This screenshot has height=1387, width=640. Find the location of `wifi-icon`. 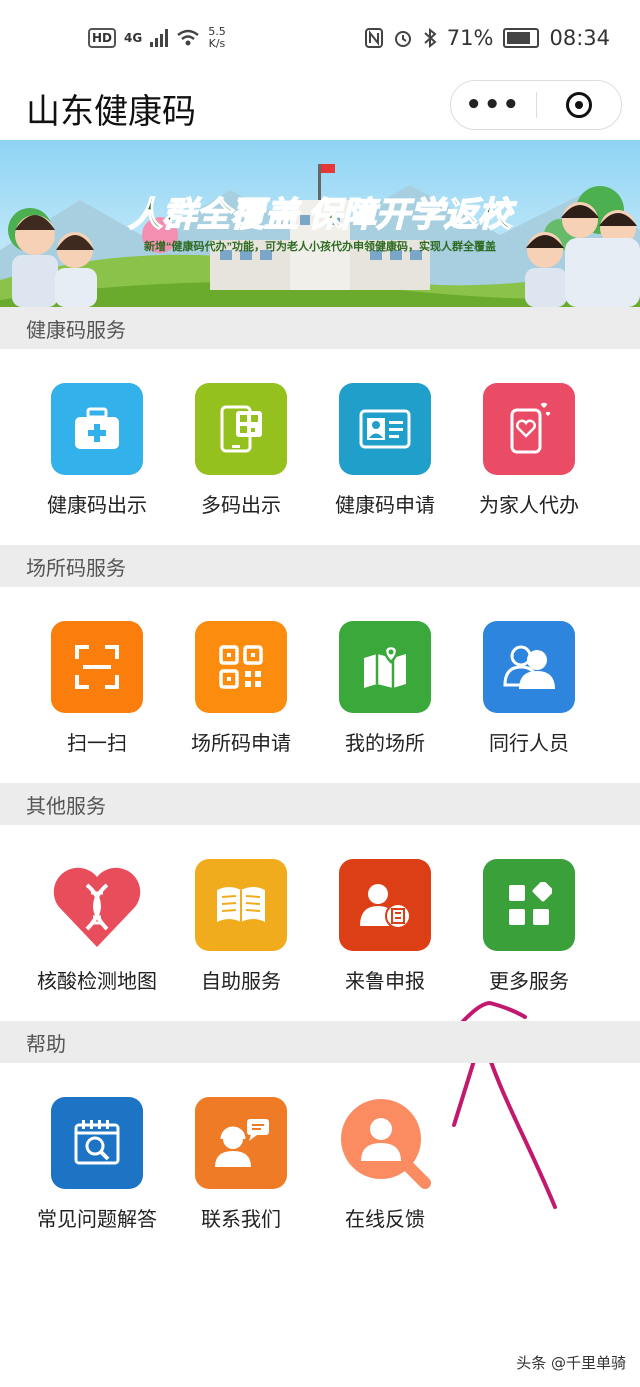

wifi-icon is located at coordinates (188, 37).